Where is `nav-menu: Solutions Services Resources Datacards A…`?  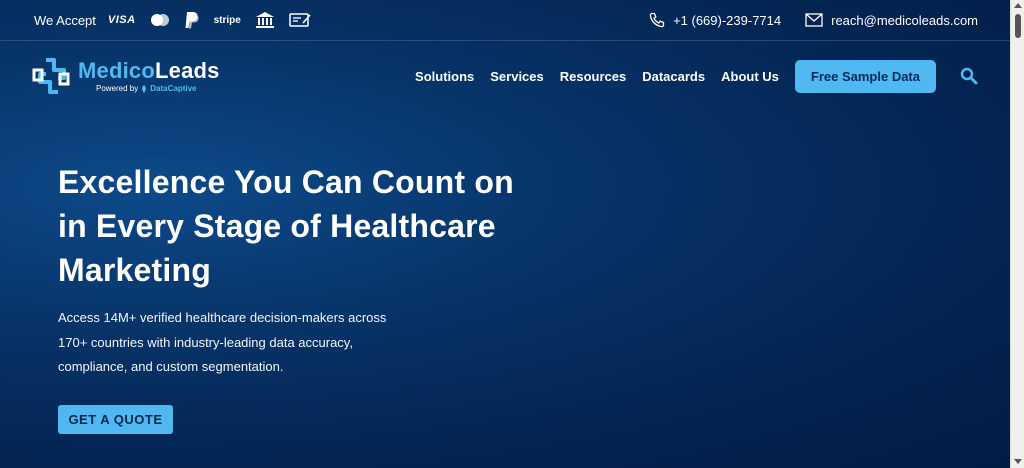
nav-menu: Solutions Services Resources Datacards A… is located at coordinates (597, 76).